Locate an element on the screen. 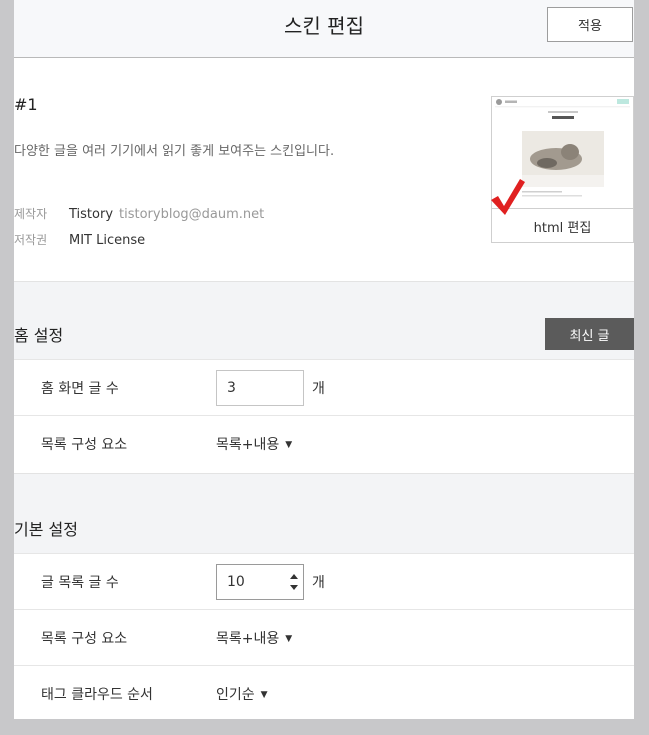 The height and width of the screenshot is (735, 649). license-row: 저작권 MIT License is located at coordinates (79, 239).